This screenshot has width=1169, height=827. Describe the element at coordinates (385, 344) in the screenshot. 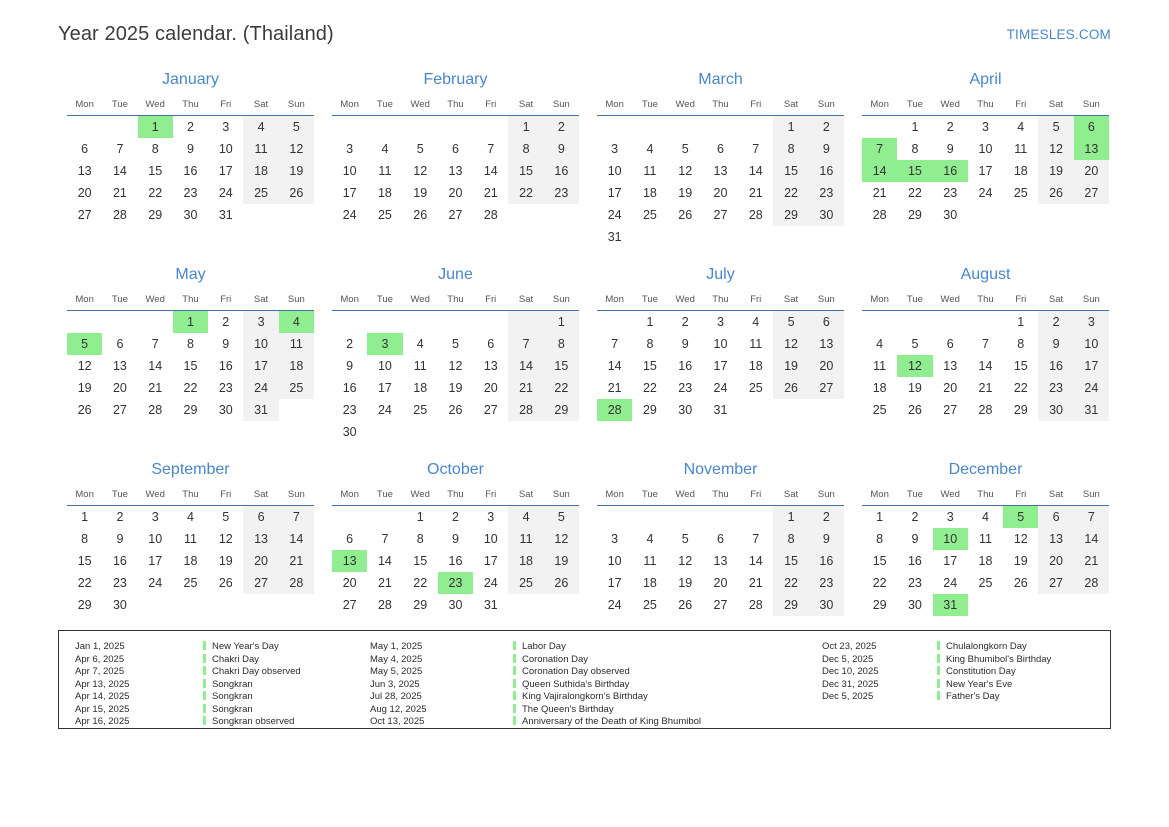

I see `day-cell-holiday: 3` at that location.